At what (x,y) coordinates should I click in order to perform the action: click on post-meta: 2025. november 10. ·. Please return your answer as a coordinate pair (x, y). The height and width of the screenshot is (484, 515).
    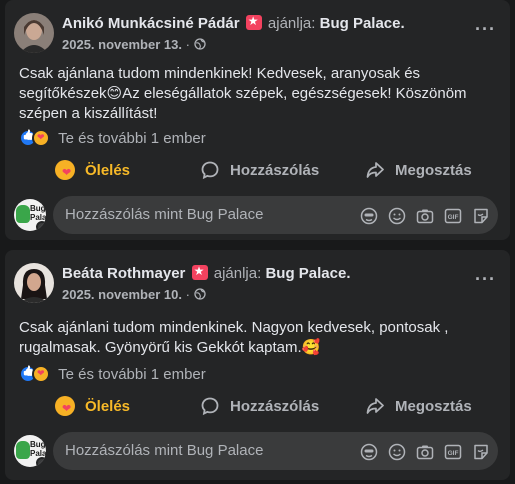
    Looking at the image, I should click on (134, 294).